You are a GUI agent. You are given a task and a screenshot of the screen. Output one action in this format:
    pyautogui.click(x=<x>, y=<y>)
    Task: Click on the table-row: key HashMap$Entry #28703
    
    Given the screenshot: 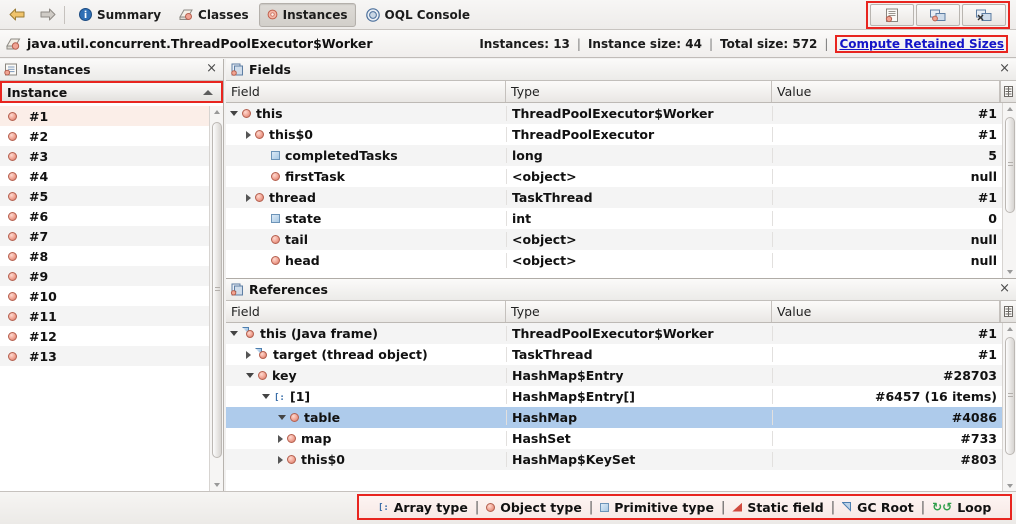 What is the action you would take?
    pyautogui.click(x=614, y=375)
    